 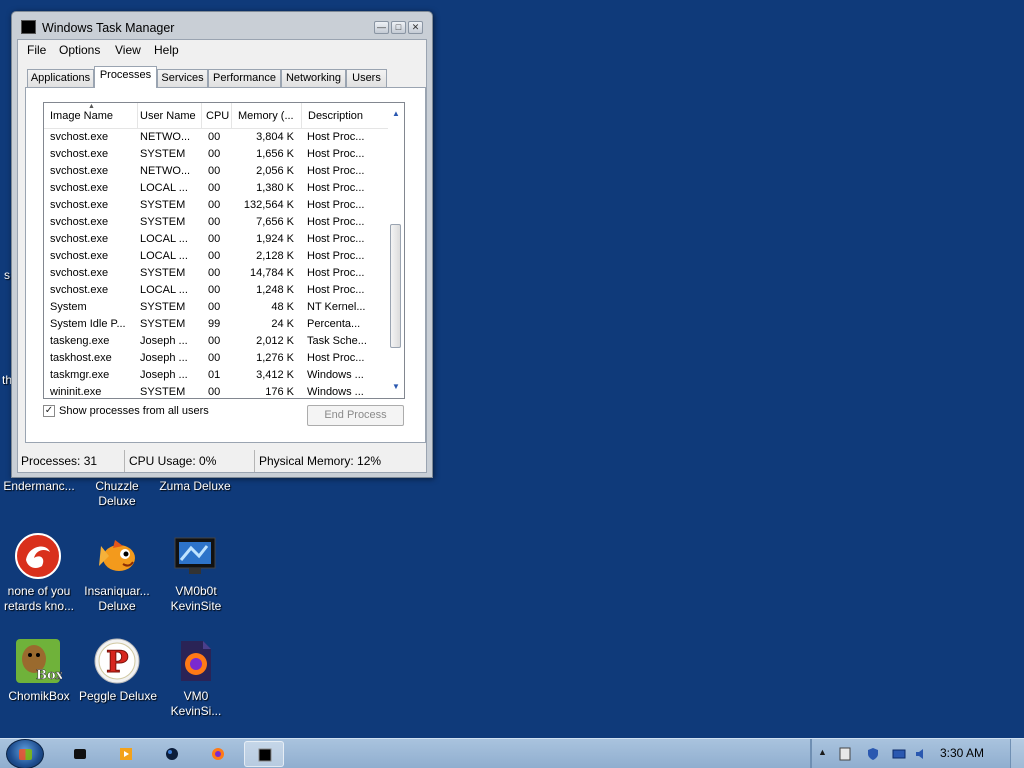 What do you see at coordinates (275, 171) in the screenshot?
I see `process-memory-cell: 2,056 K` at bounding box center [275, 171].